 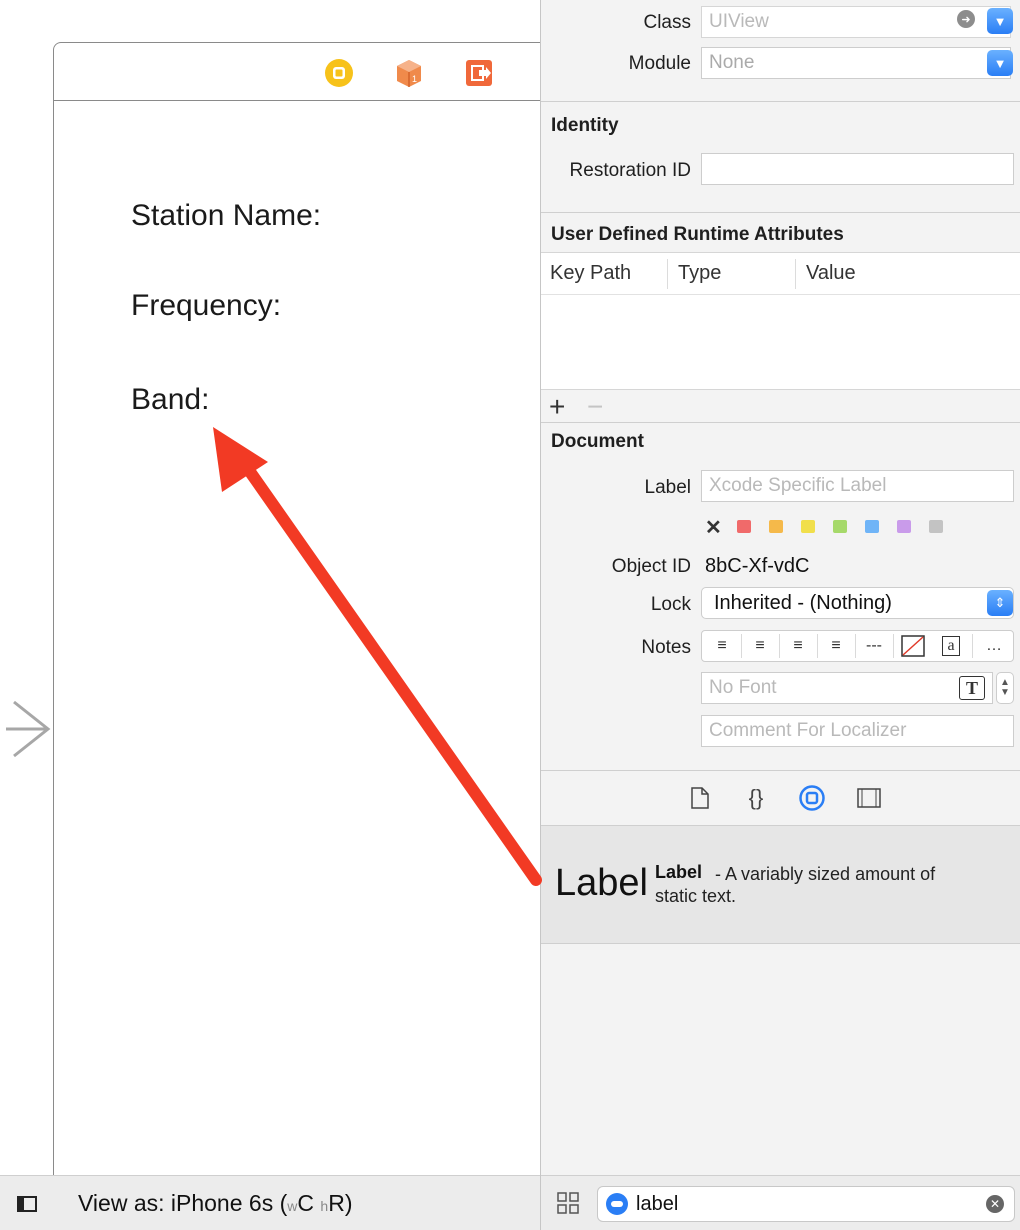 I want to click on attribute-add-remove-bar: + −, so click(x=780, y=407).